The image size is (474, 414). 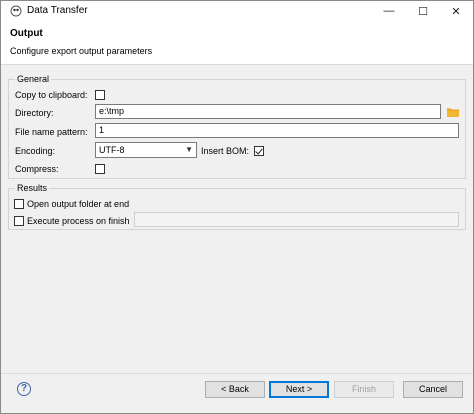 What do you see at coordinates (277, 130) in the screenshot?
I see `file-name-pattern-input: 1` at bounding box center [277, 130].